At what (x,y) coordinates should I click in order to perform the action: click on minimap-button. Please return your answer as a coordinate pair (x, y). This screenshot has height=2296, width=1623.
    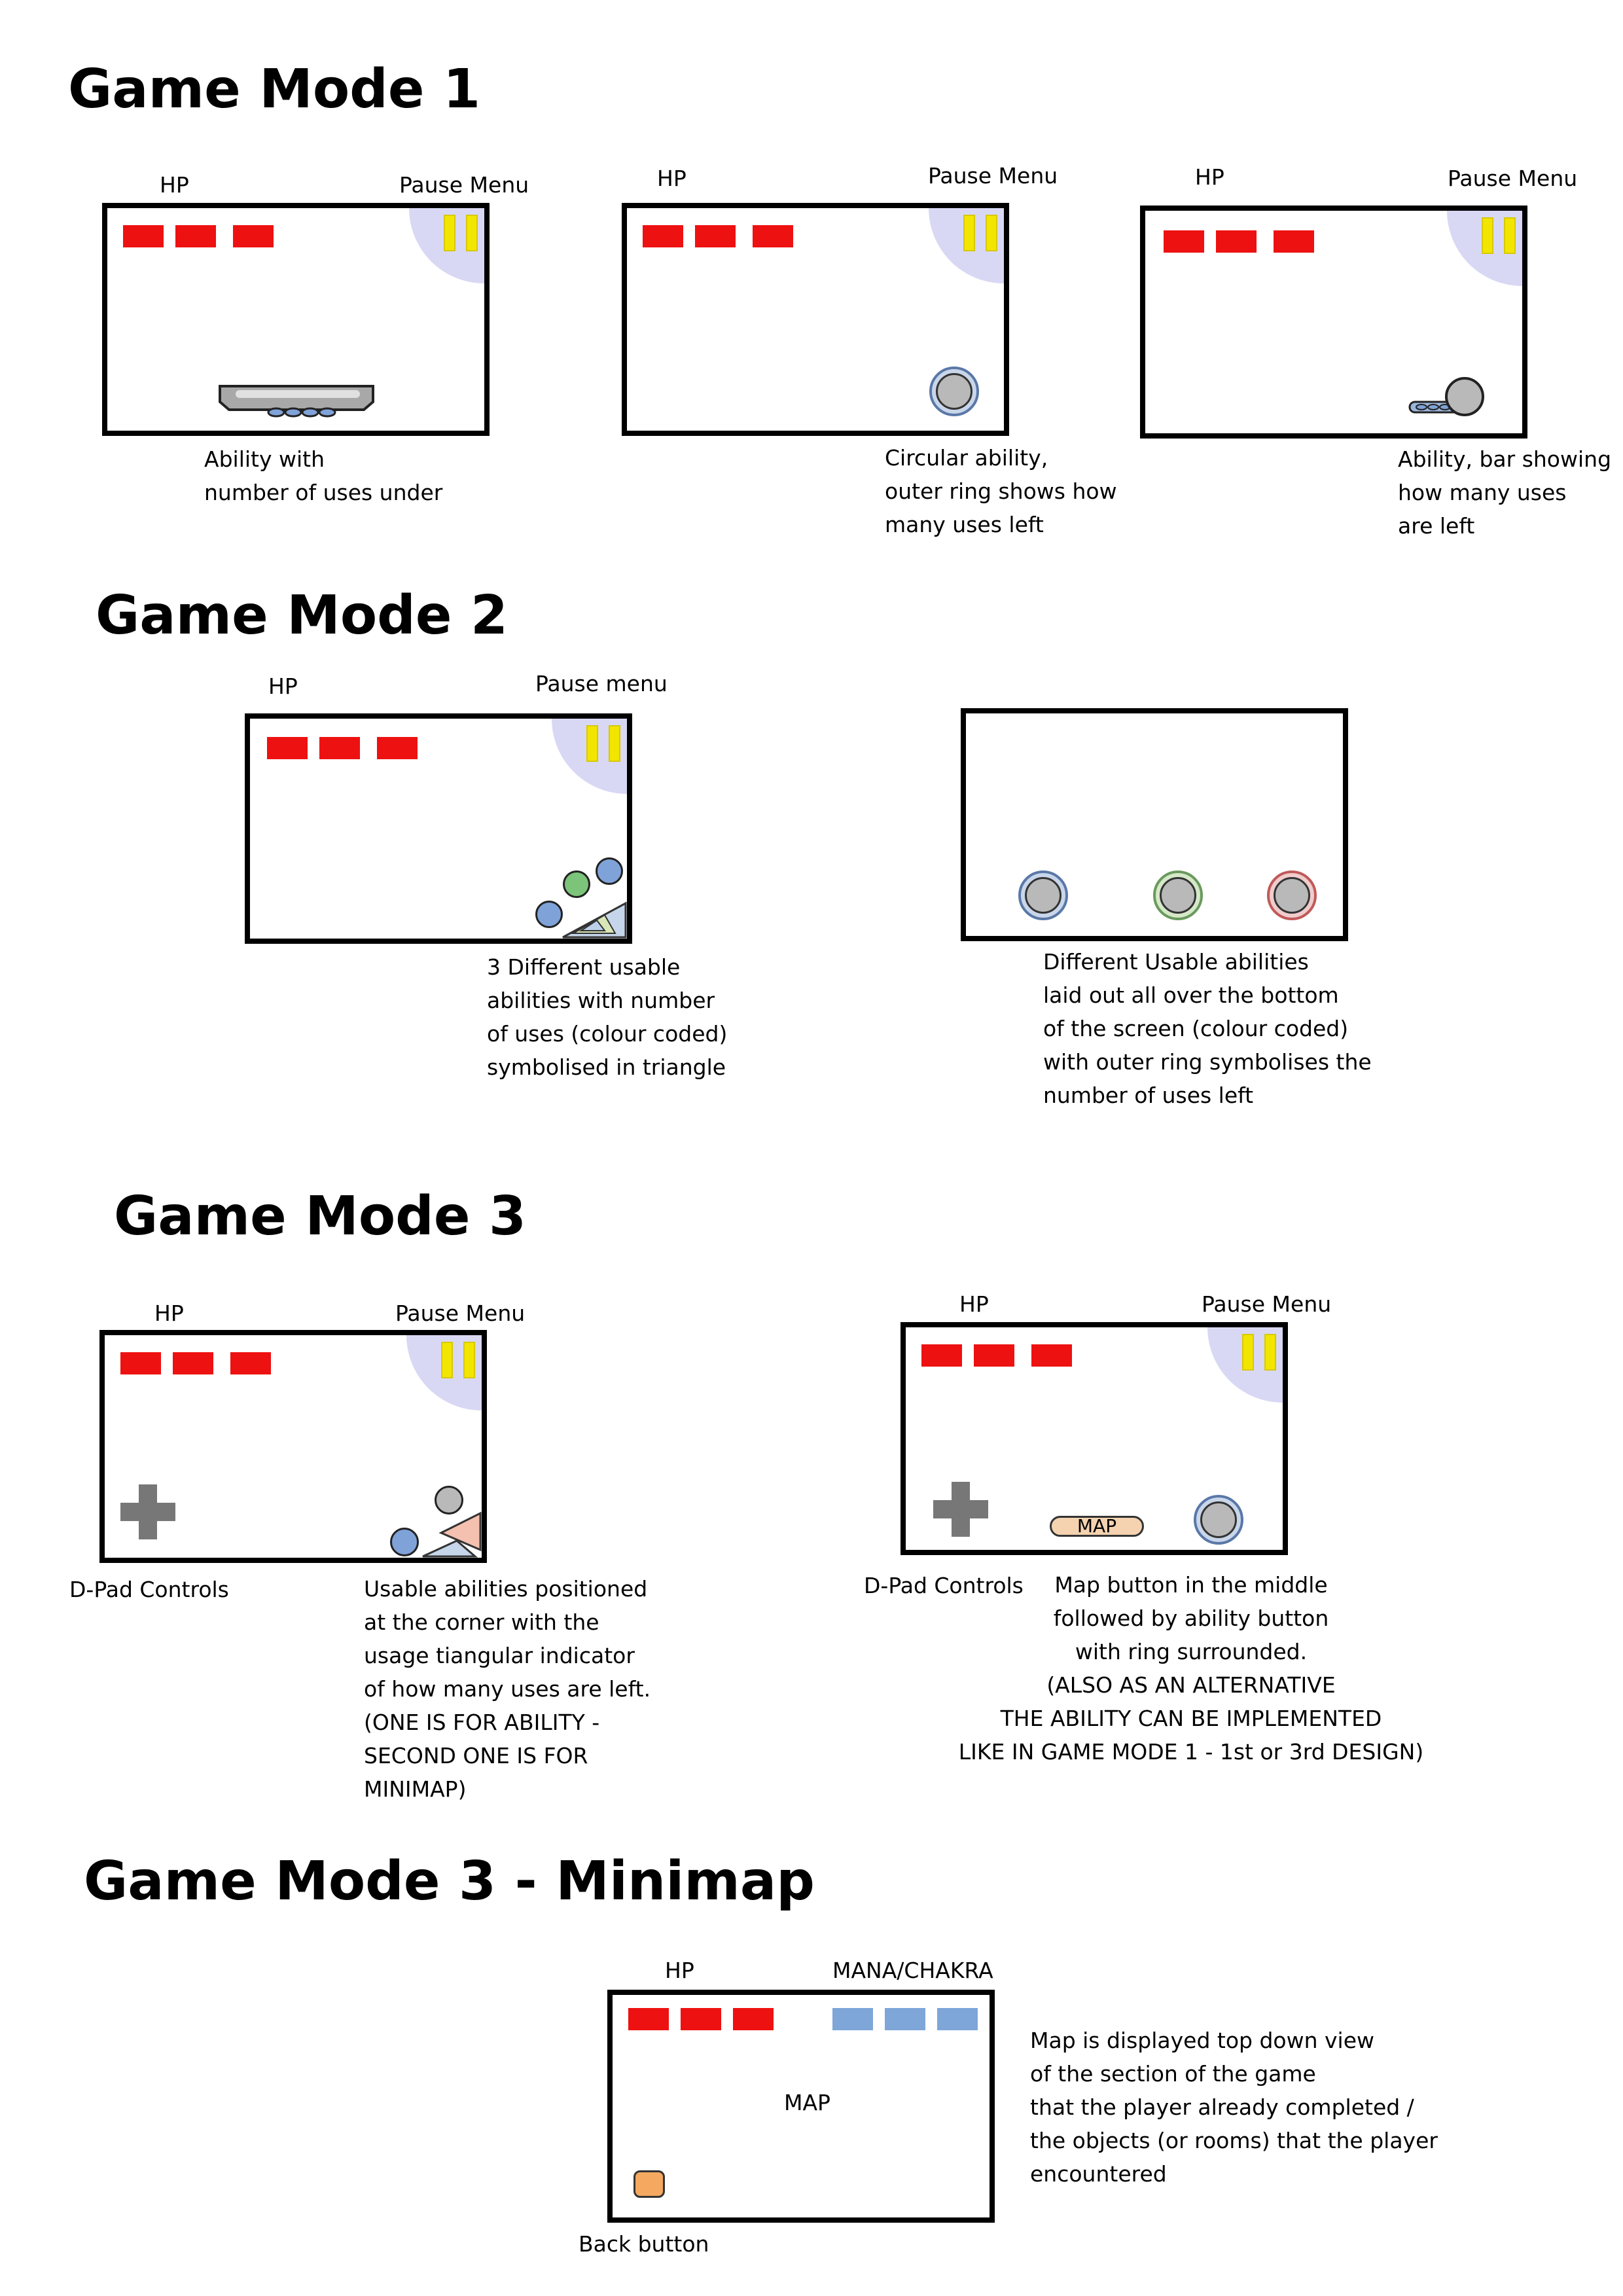
    Looking at the image, I should click on (405, 1542).